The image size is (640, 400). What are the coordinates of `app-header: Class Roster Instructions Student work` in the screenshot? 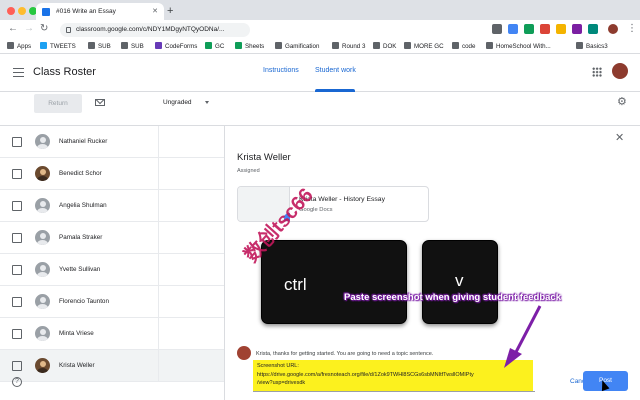 It's located at (320, 73).